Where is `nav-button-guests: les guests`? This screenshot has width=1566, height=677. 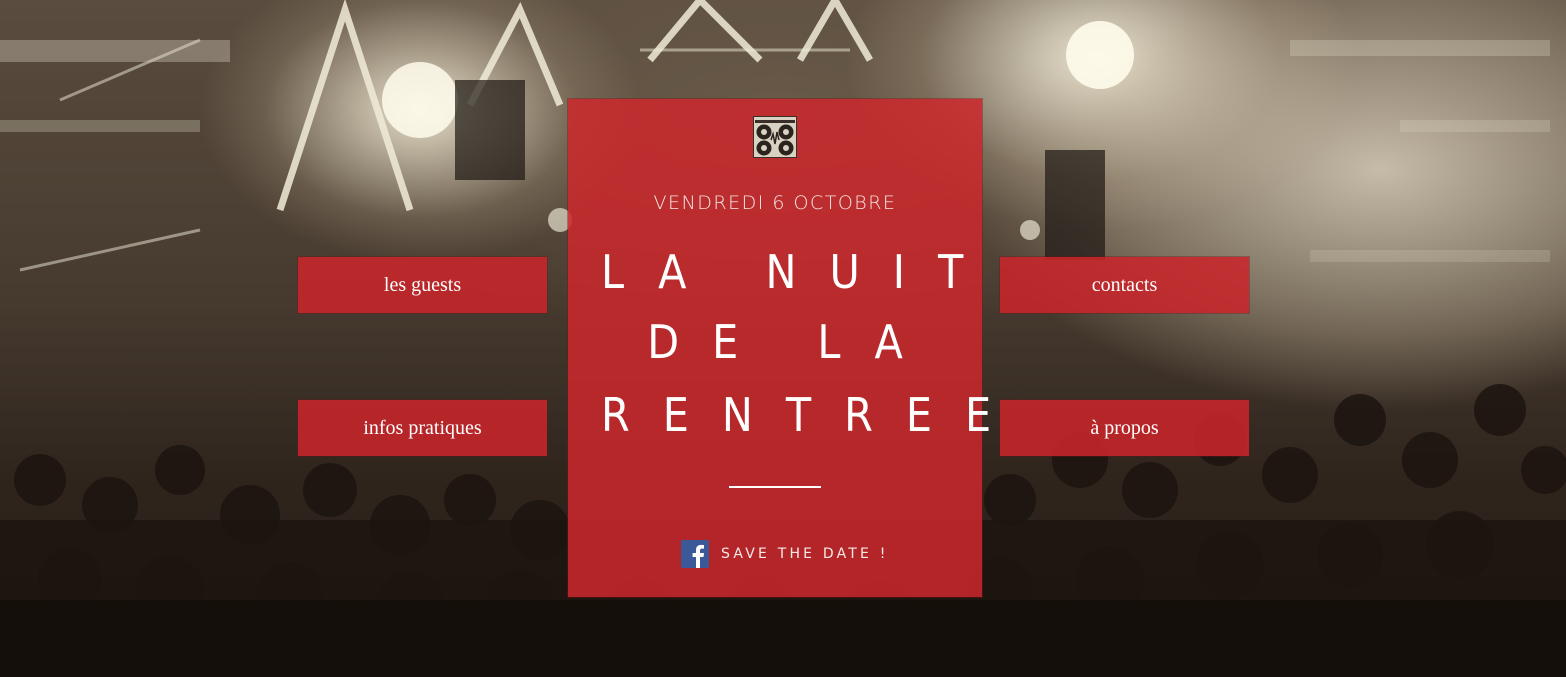 nav-button-guests: les guests is located at coordinates (422, 285).